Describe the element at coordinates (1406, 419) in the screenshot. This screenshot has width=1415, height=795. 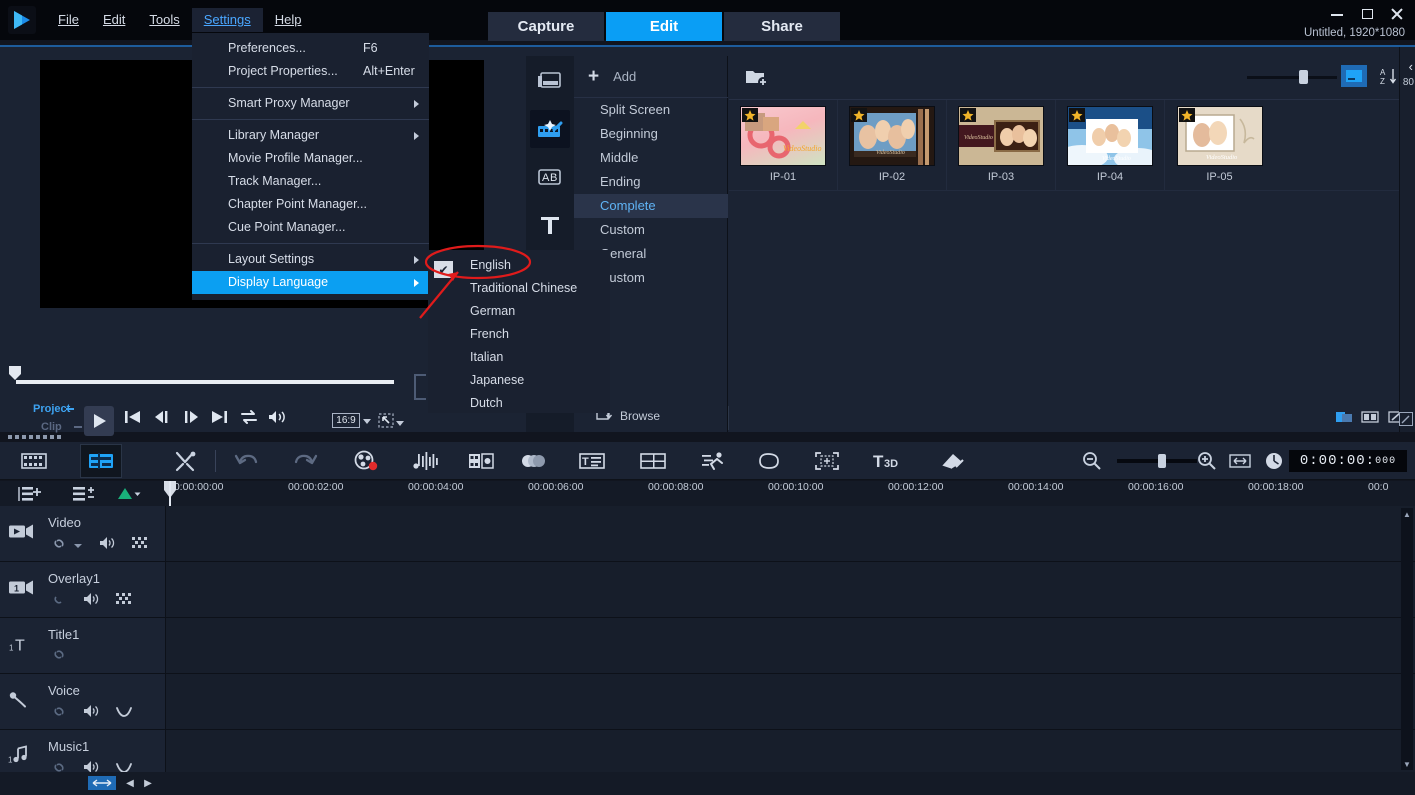
I see `pencil-square-icon` at that location.